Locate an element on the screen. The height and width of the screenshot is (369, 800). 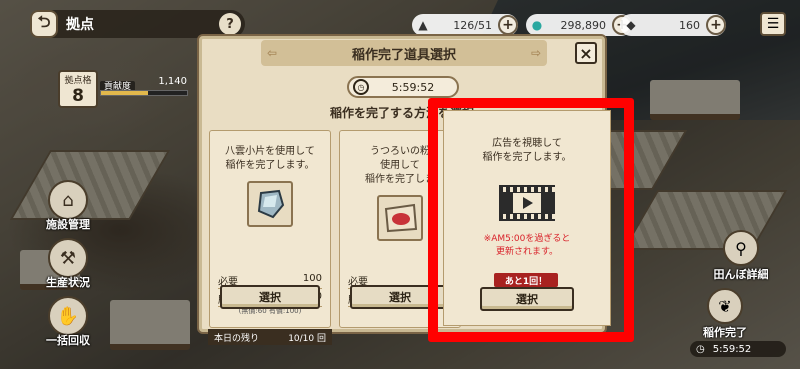
collect-icon: ✋ is located at coordinates (68, 316).